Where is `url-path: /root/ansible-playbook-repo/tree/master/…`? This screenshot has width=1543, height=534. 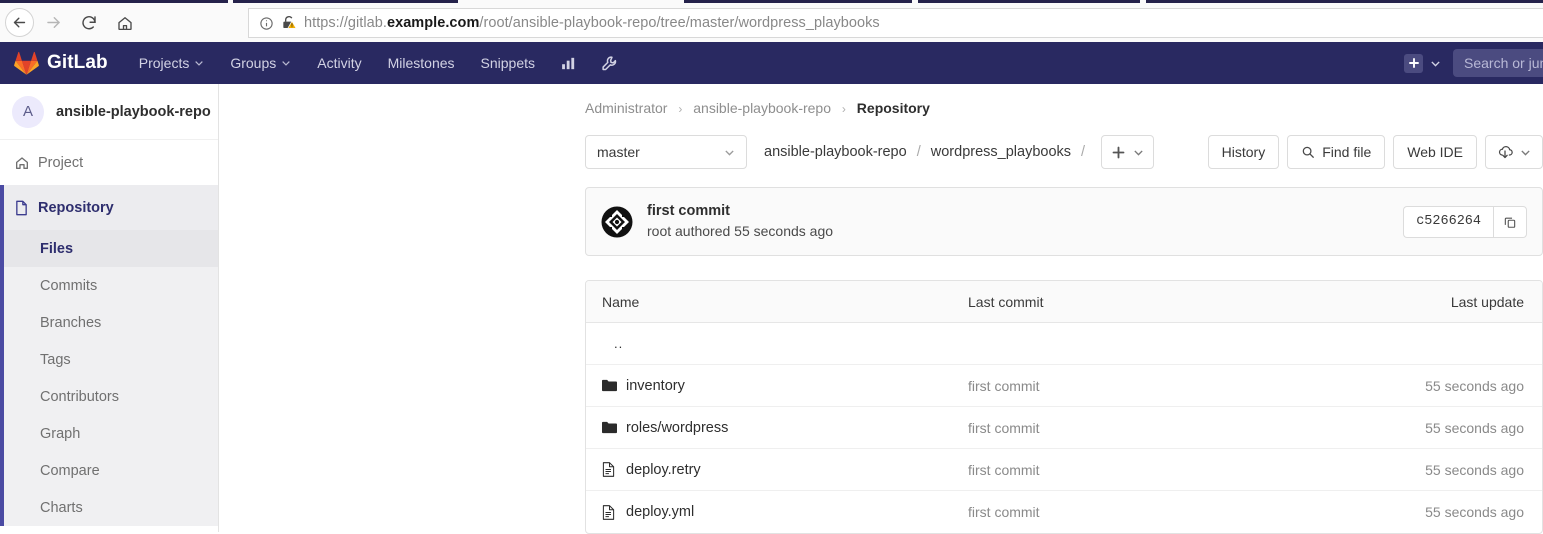 url-path: /root/ansible-playbook-repo/tree/master/… is located at coordinates (679, 23).